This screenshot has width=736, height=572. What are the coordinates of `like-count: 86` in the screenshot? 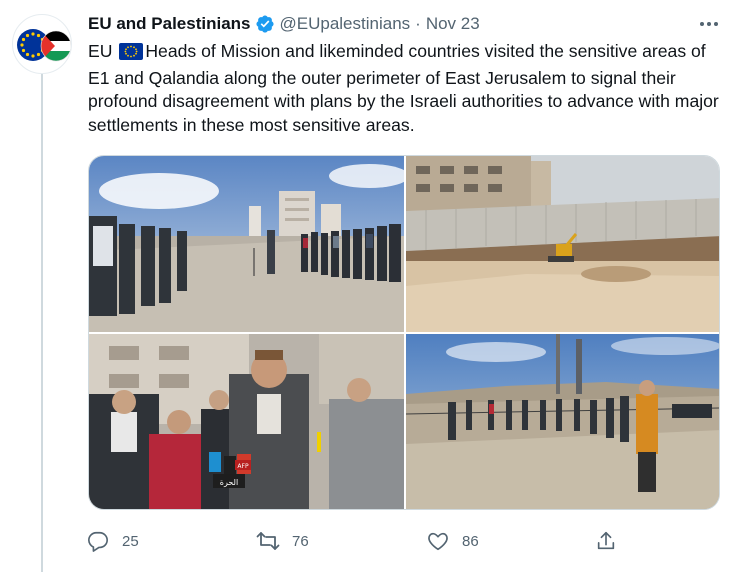 It's located at (470, 541).